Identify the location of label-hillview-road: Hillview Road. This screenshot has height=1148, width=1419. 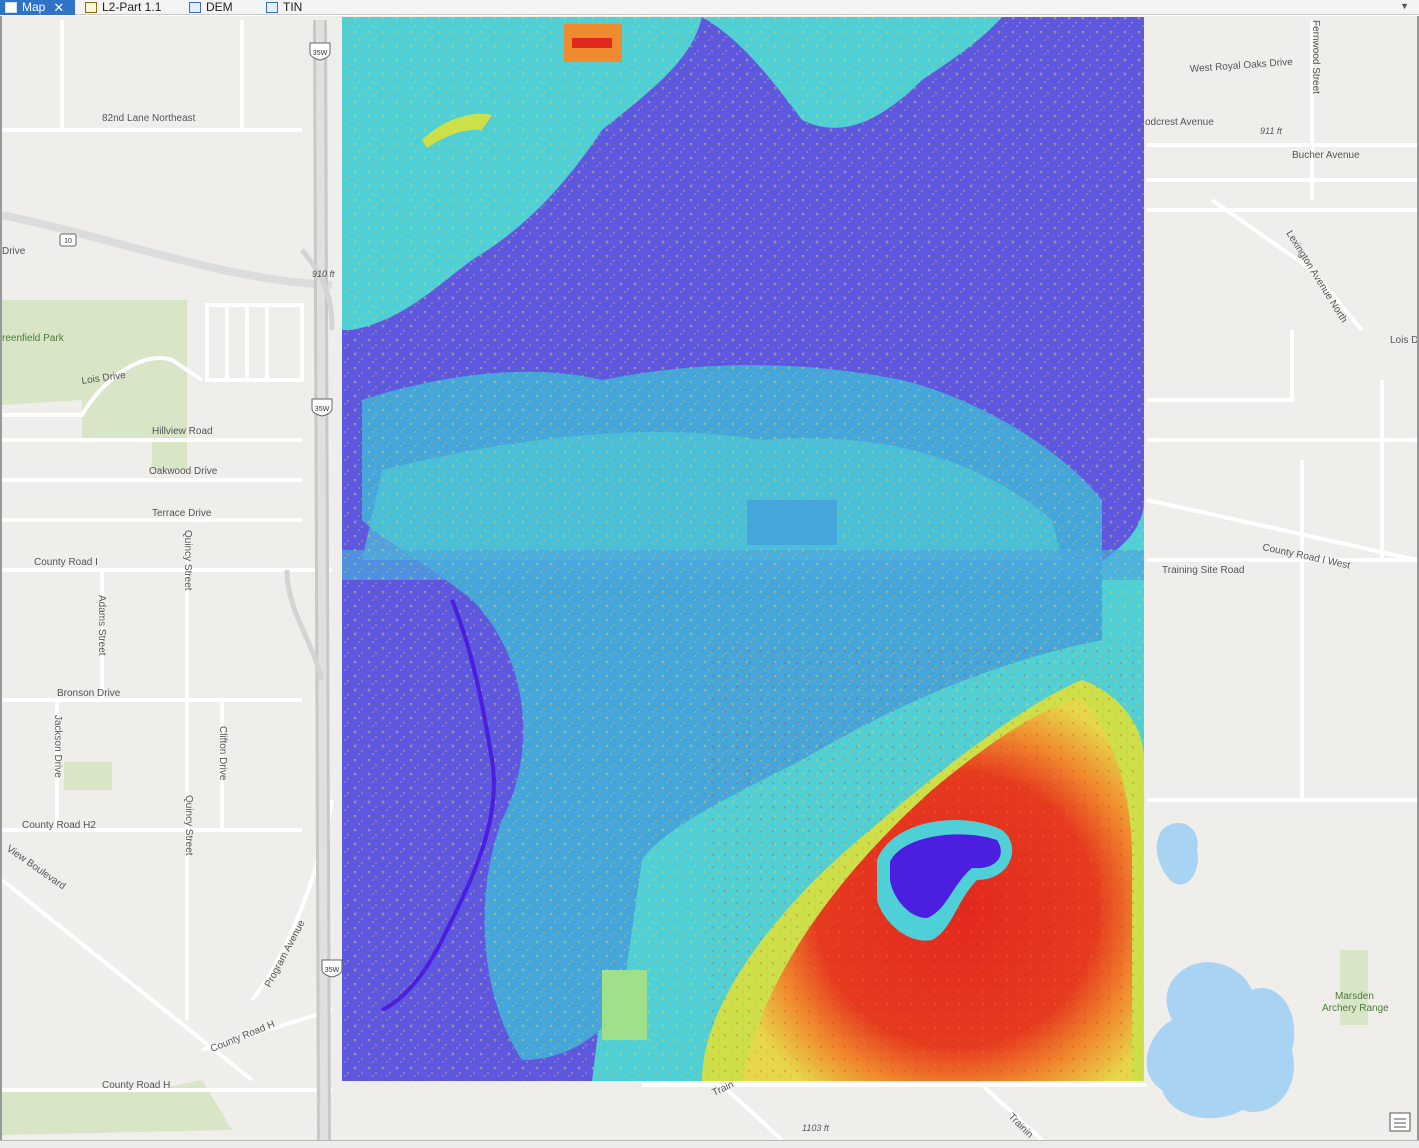
(182, 431).